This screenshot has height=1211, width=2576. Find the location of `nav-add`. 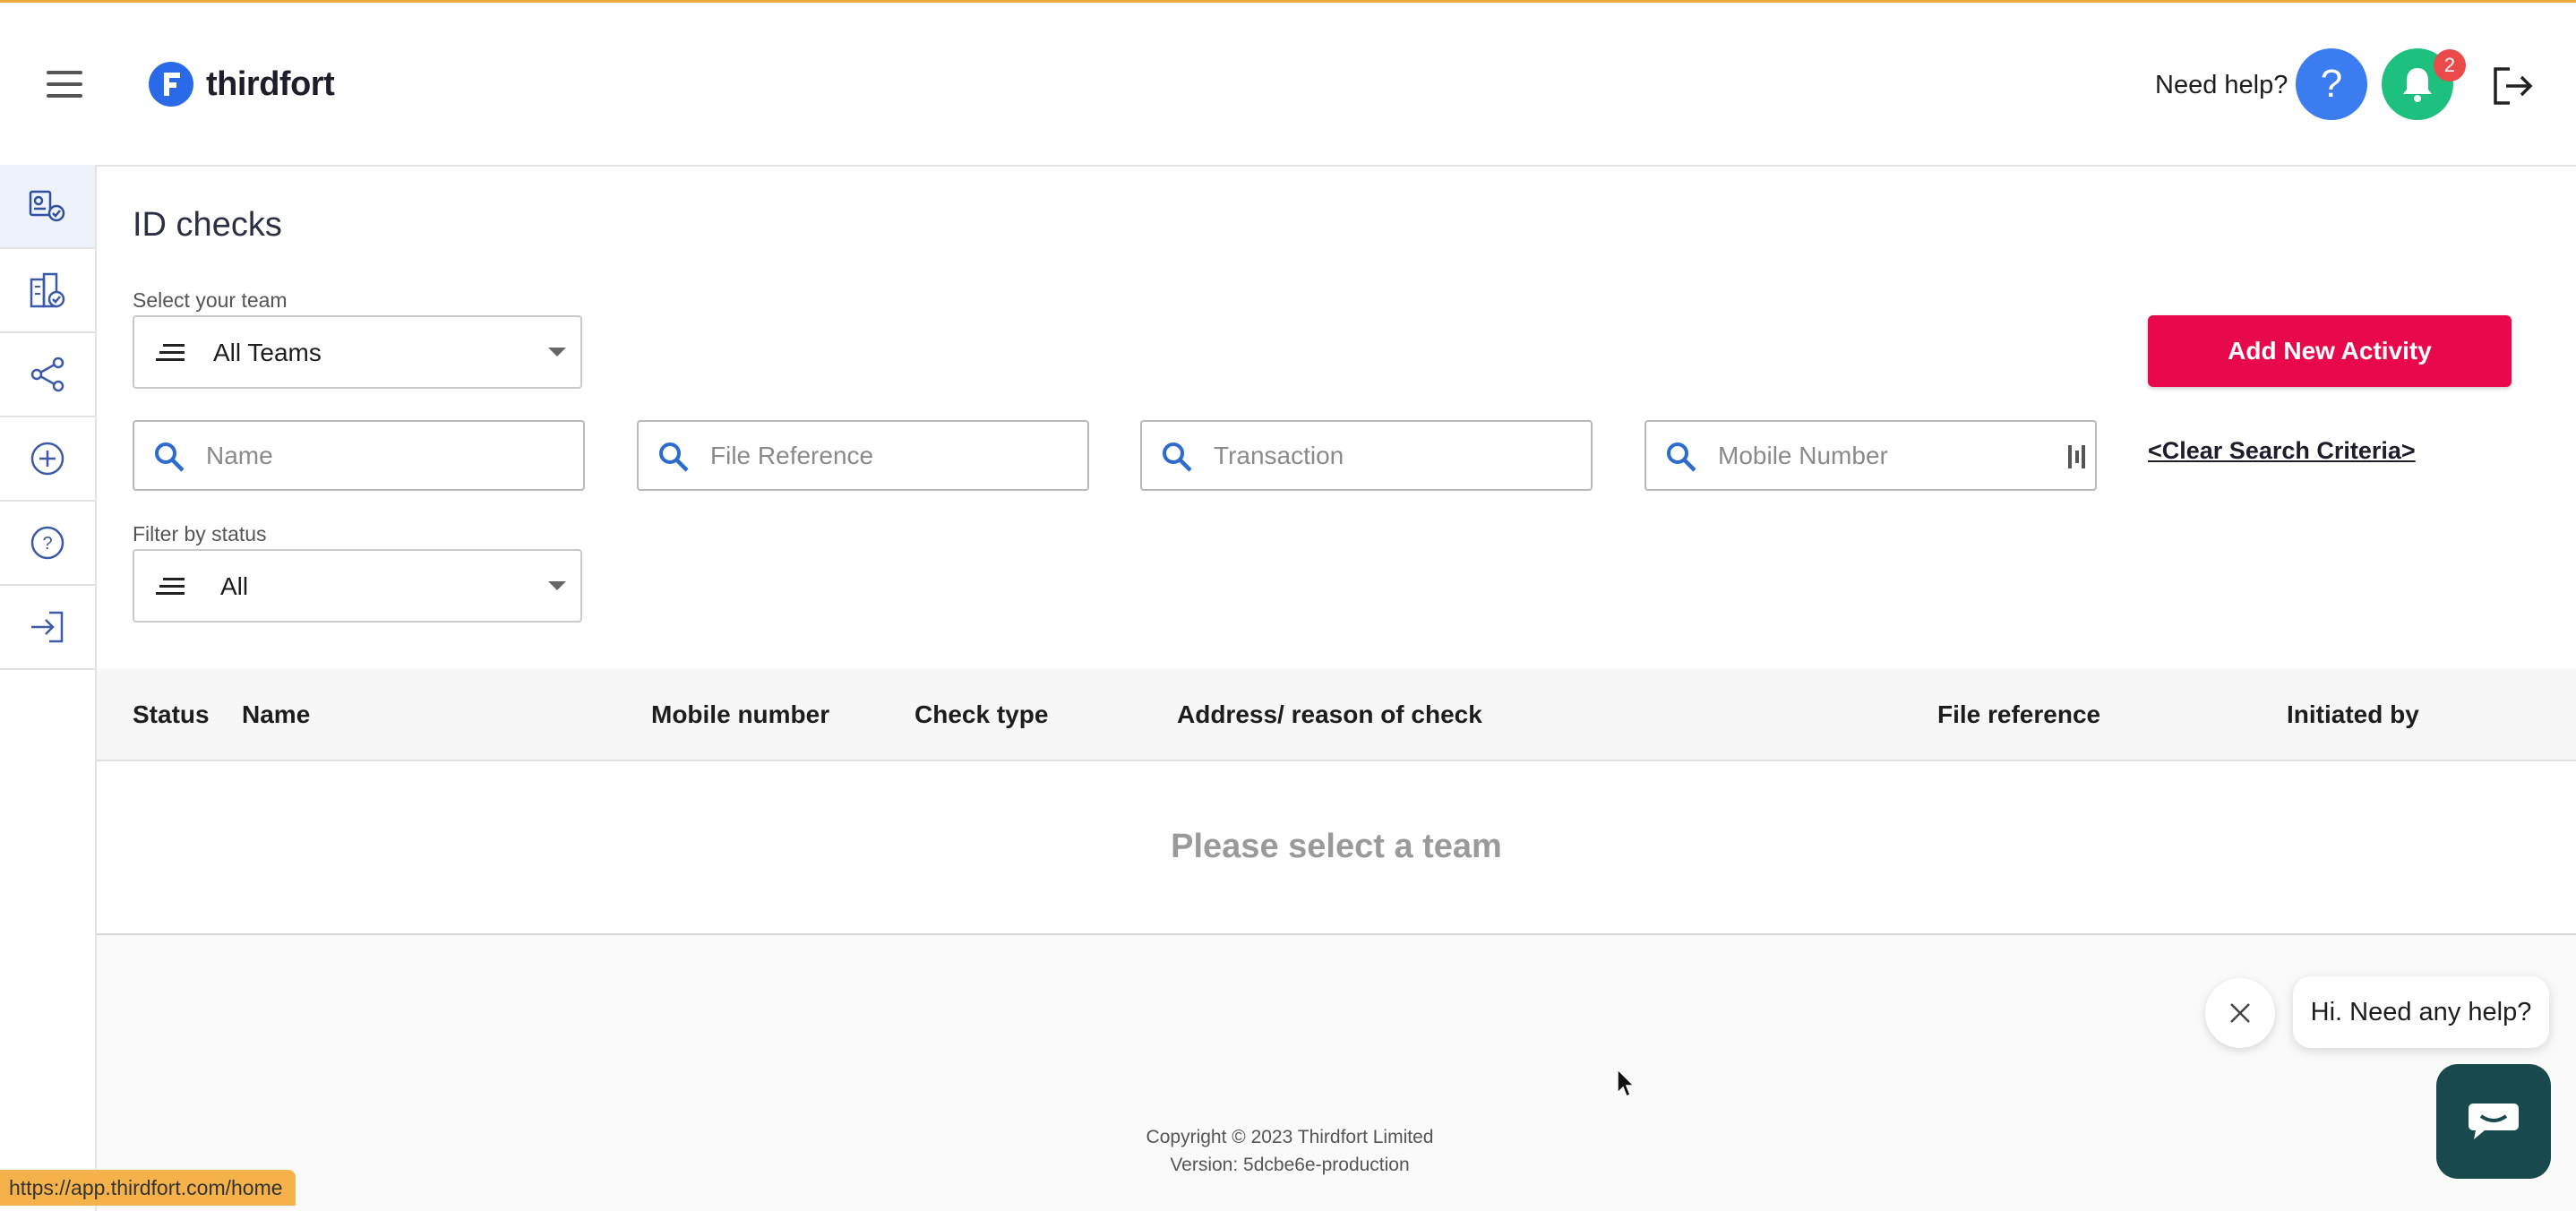

nav-add is located at coordinates (47, 460).